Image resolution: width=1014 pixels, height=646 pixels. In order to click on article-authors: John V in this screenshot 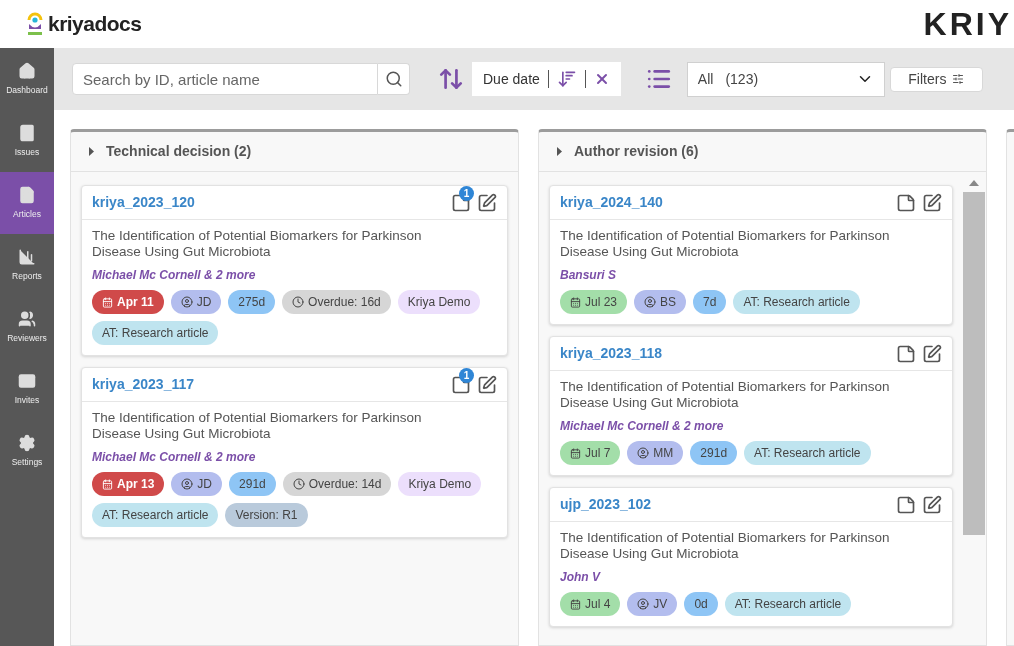, I will do `click(581, 577)`.